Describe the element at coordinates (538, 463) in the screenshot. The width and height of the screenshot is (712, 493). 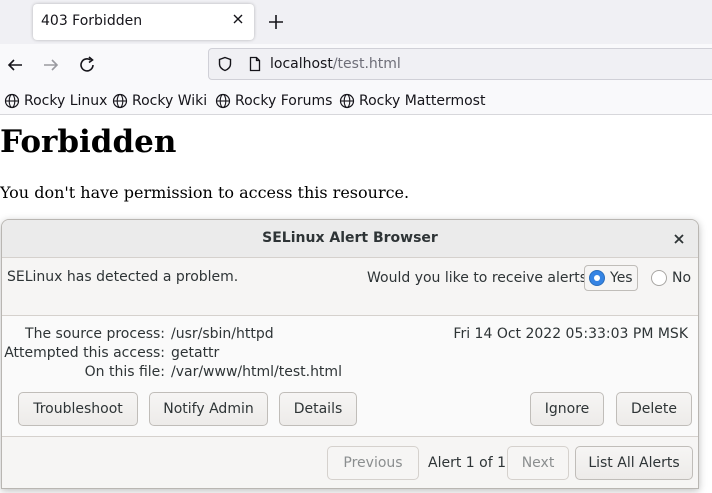
I see `next-button: Next` at that location.